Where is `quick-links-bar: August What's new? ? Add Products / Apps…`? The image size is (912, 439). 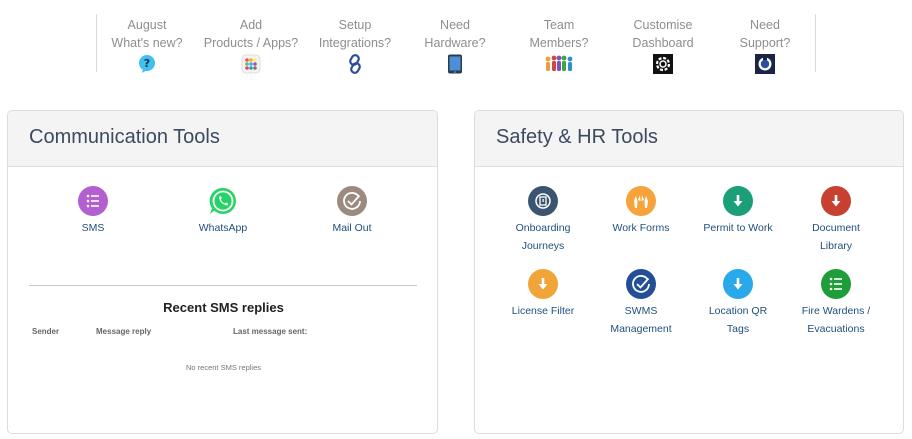
quick-links-bar: August What's new? ? Add Products / Apps… is located at coordinates (456, 44).